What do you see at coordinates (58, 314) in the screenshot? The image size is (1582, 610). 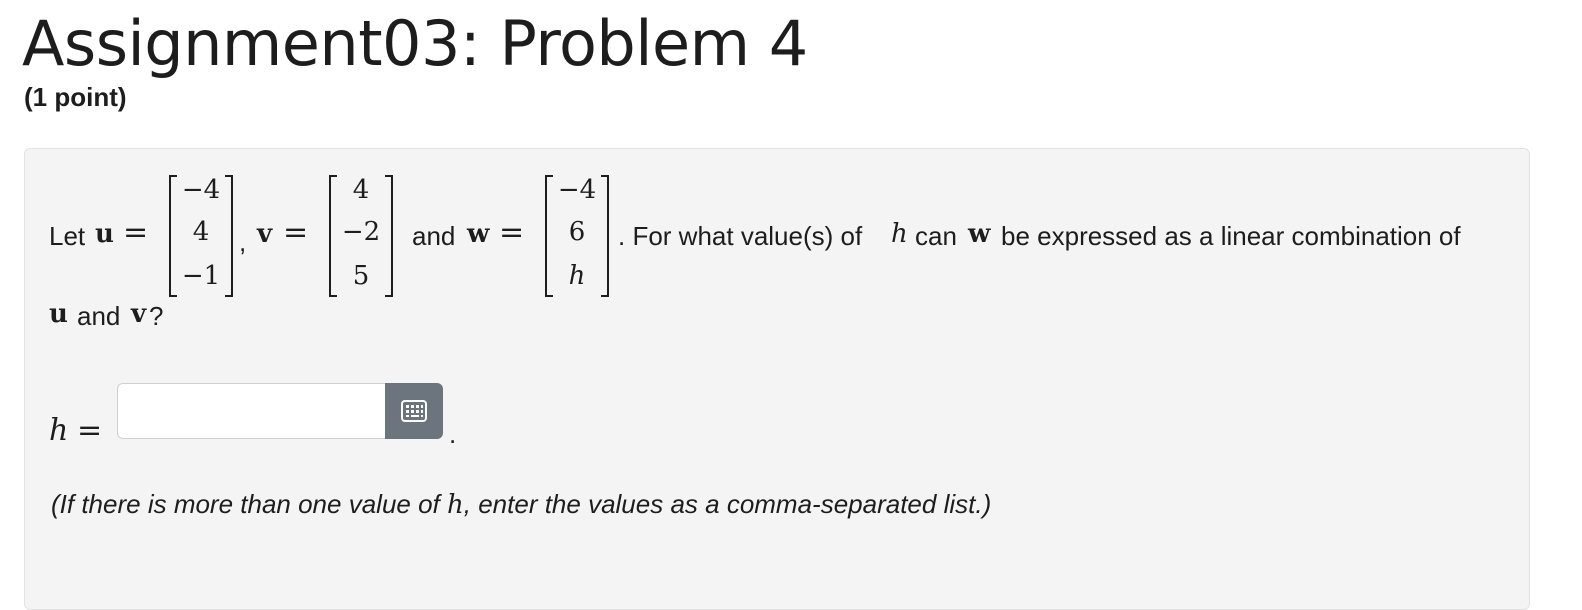 I see `u-symbol-line2: u` at bounding box center [58, 314].